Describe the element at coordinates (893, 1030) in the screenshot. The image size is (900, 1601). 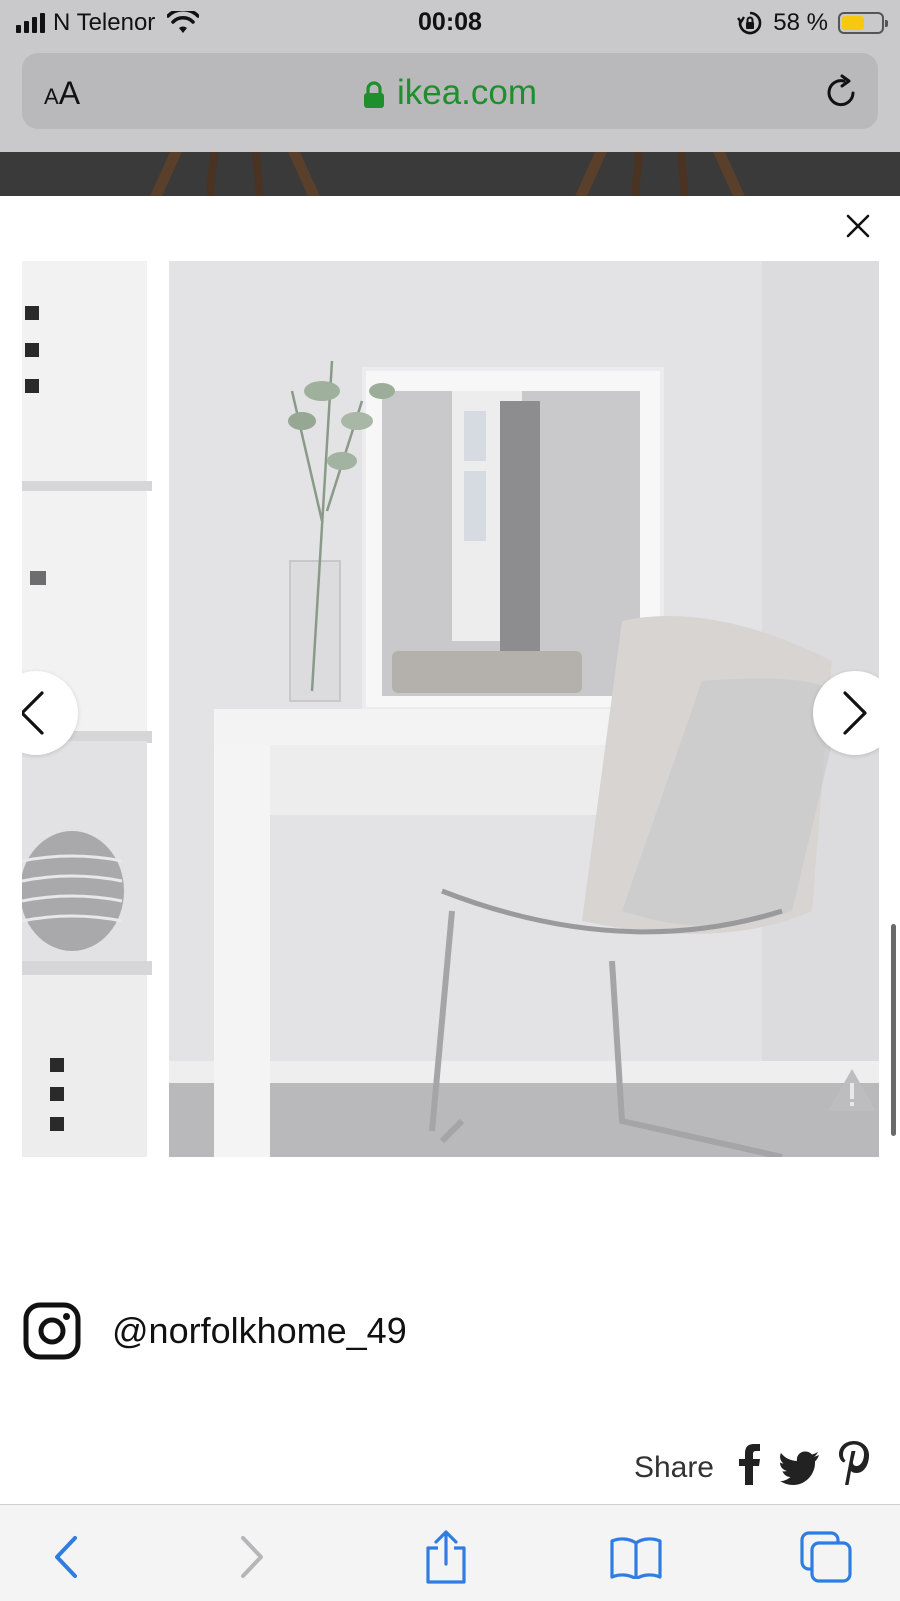
I see `scroll-indicator` at that location.